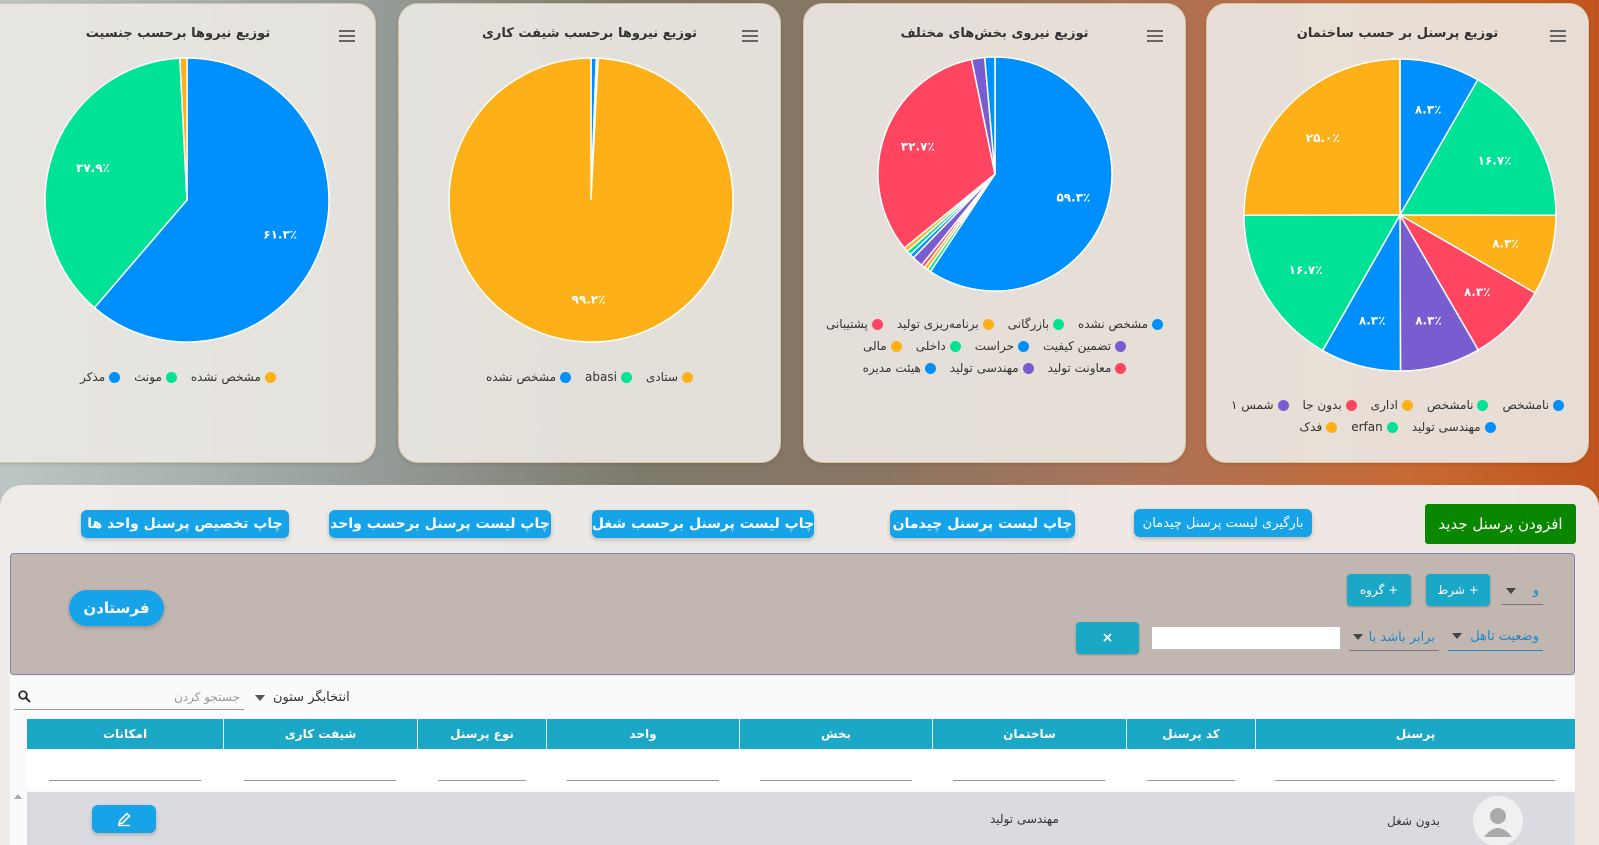 This screenshot has height=845, width=1599. What do you see at coordinates (835, 734) in the screenshot?
I see `column-header: بخش` at bounding box center [835, 734].